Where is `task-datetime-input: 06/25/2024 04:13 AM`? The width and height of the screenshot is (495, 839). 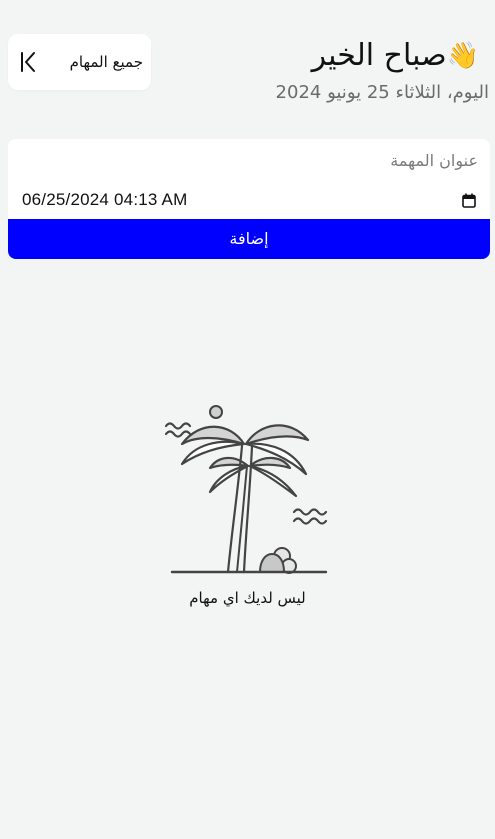 task-datetime-input: 06/25/2024 04:13 AM is located at coordinates (249, 200).